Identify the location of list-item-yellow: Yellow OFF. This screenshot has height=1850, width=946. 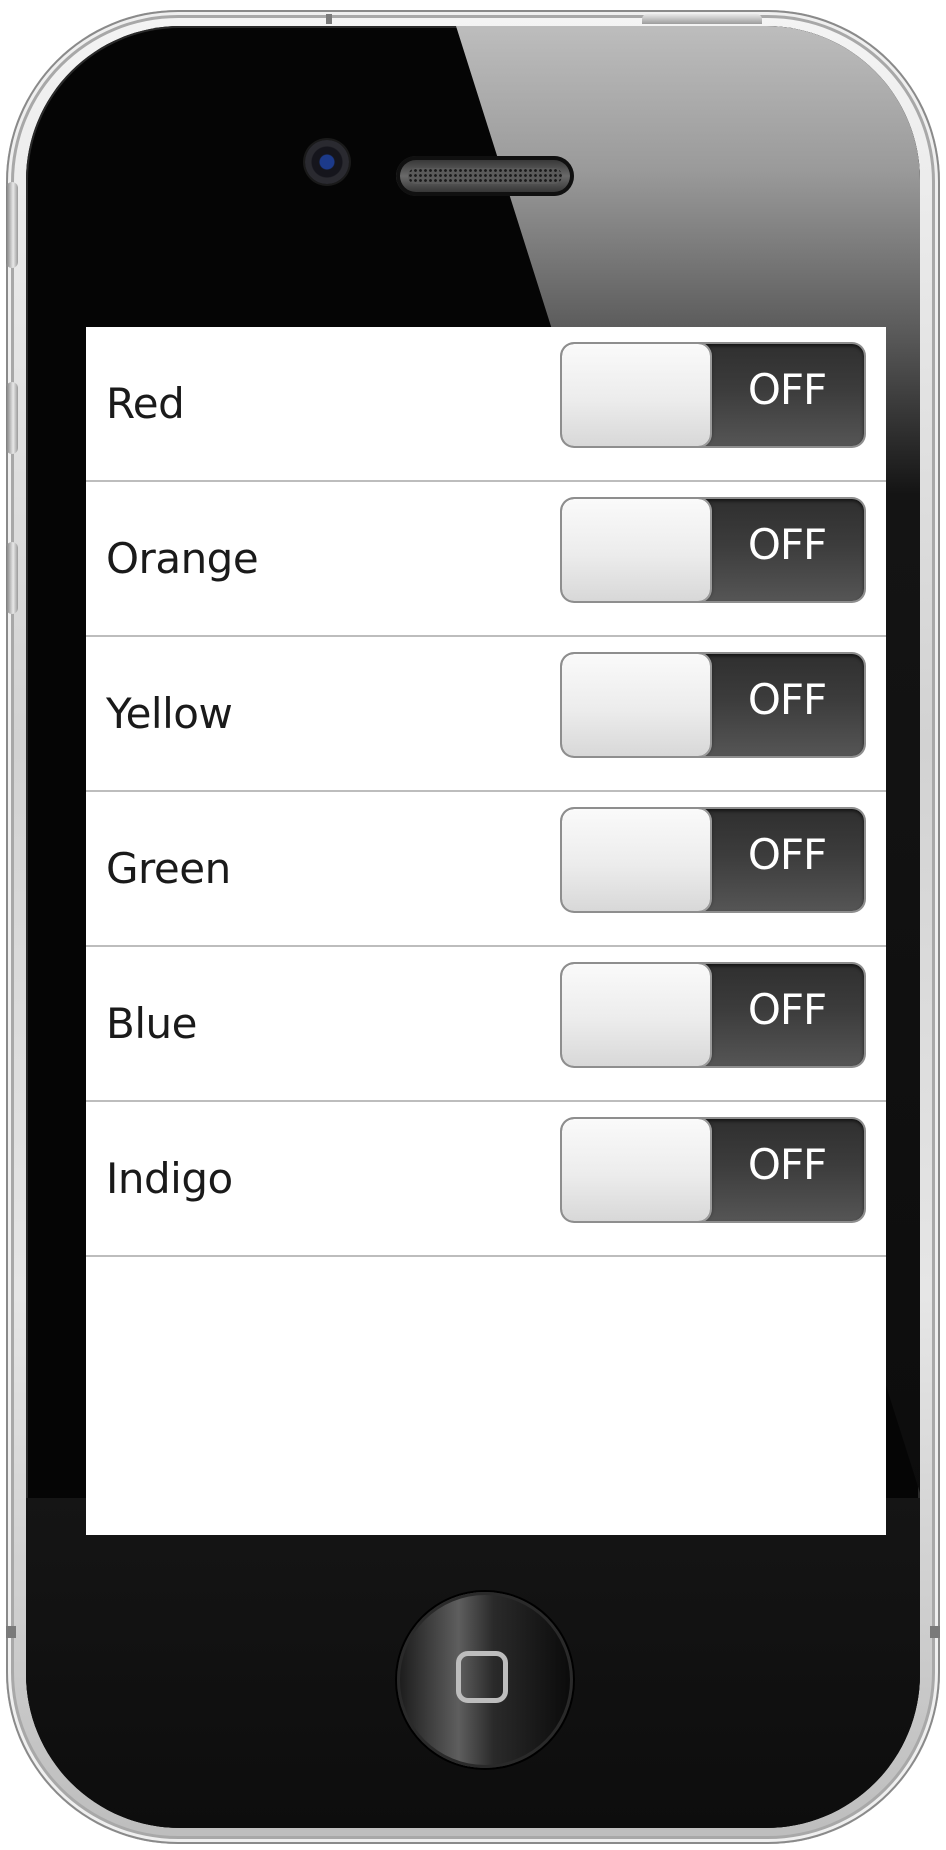
(486, 714).